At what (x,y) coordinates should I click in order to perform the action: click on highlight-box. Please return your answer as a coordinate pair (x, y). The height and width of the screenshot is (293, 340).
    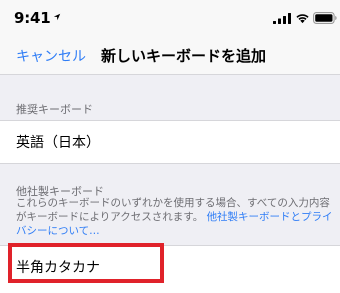
    Looking at the image, I should click on (86, 263).